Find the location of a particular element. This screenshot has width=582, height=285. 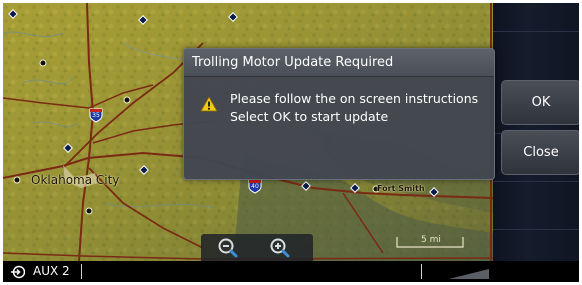

dialog-title-bar: Trolling Motor Update Required is located at coordinates (339, 63).